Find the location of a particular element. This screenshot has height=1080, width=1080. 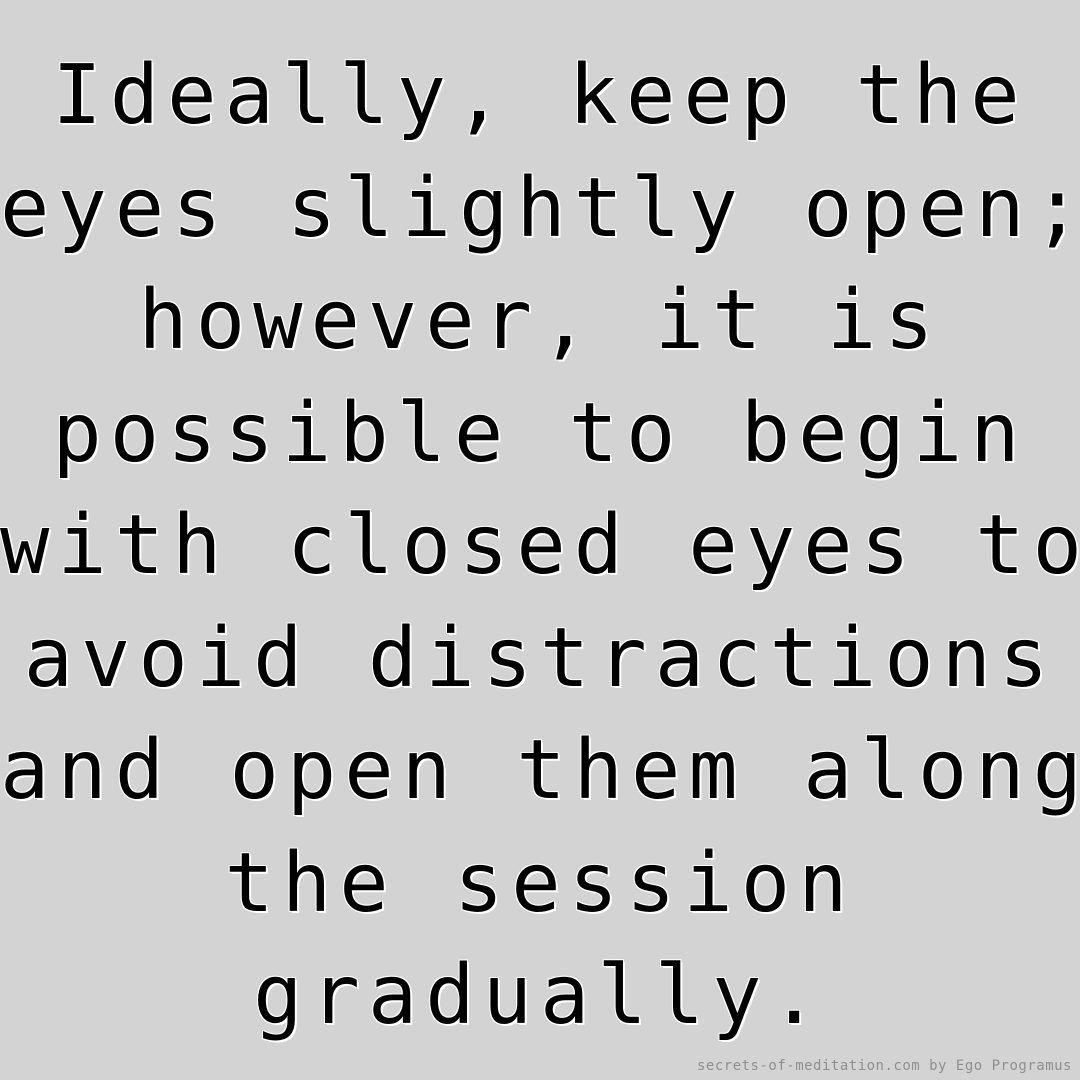

quote-line-7: and open them along is located at coordinates (540, 770).